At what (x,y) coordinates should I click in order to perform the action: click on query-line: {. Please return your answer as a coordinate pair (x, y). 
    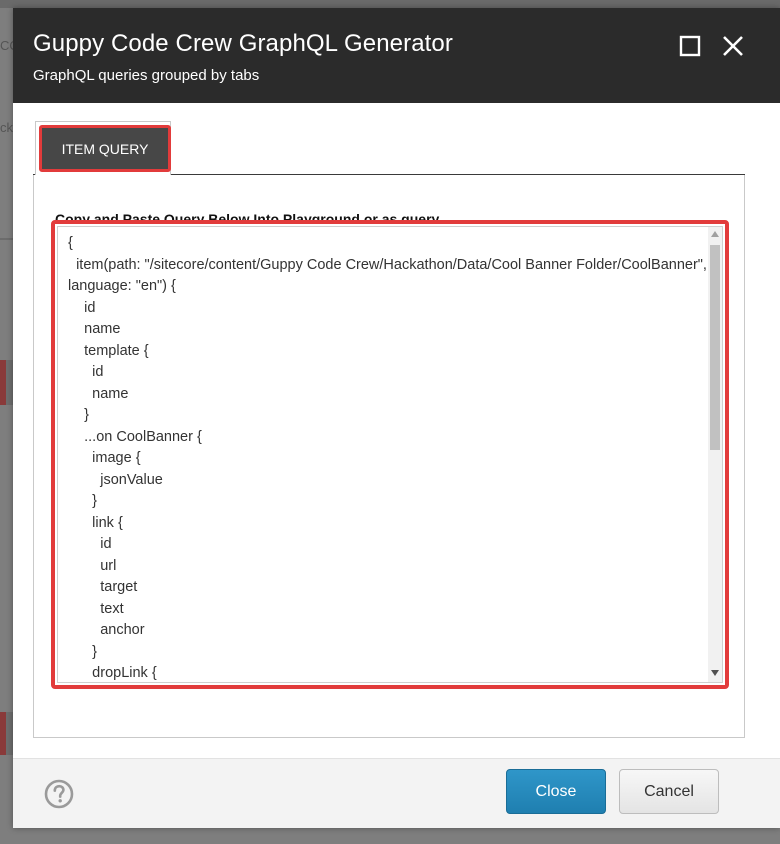
    Looking at the image, I should click on (70, 243).